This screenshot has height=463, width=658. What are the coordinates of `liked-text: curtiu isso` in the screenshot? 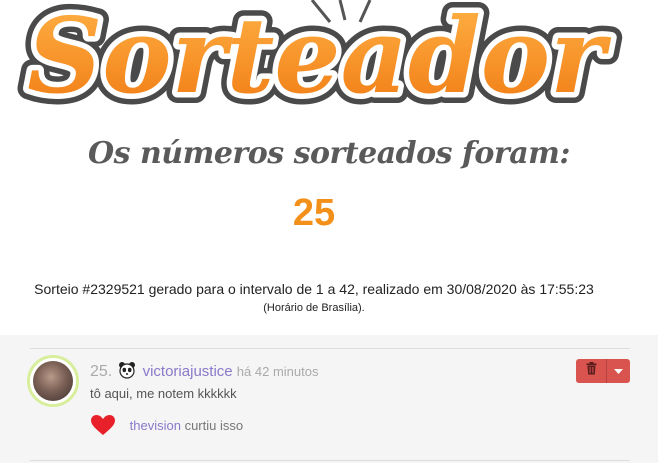 It's located at (214, 425).